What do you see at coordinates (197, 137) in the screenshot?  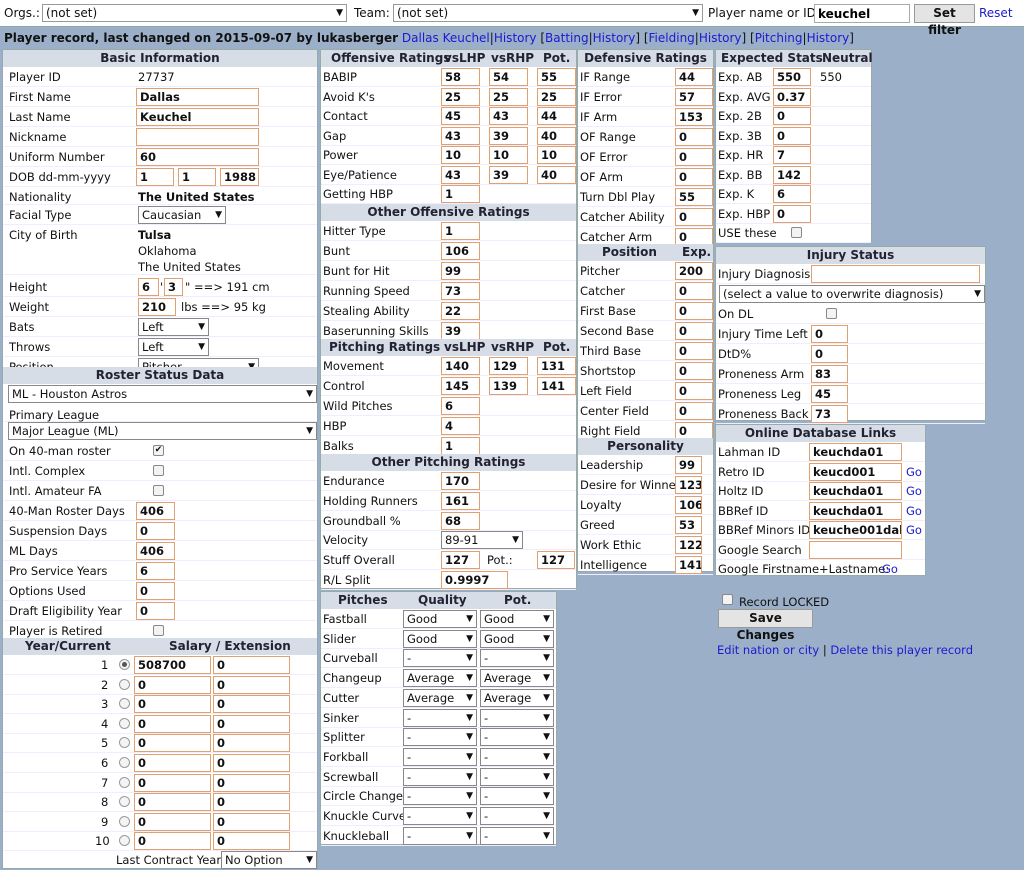 I see `nickname-field` at bounding box center [197, 137].